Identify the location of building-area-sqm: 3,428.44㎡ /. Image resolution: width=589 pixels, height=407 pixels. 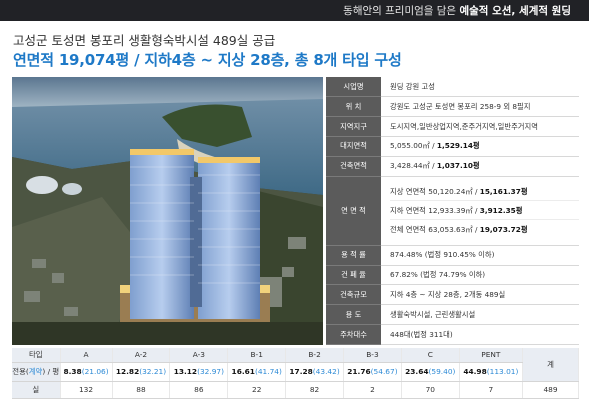
(413, 166).